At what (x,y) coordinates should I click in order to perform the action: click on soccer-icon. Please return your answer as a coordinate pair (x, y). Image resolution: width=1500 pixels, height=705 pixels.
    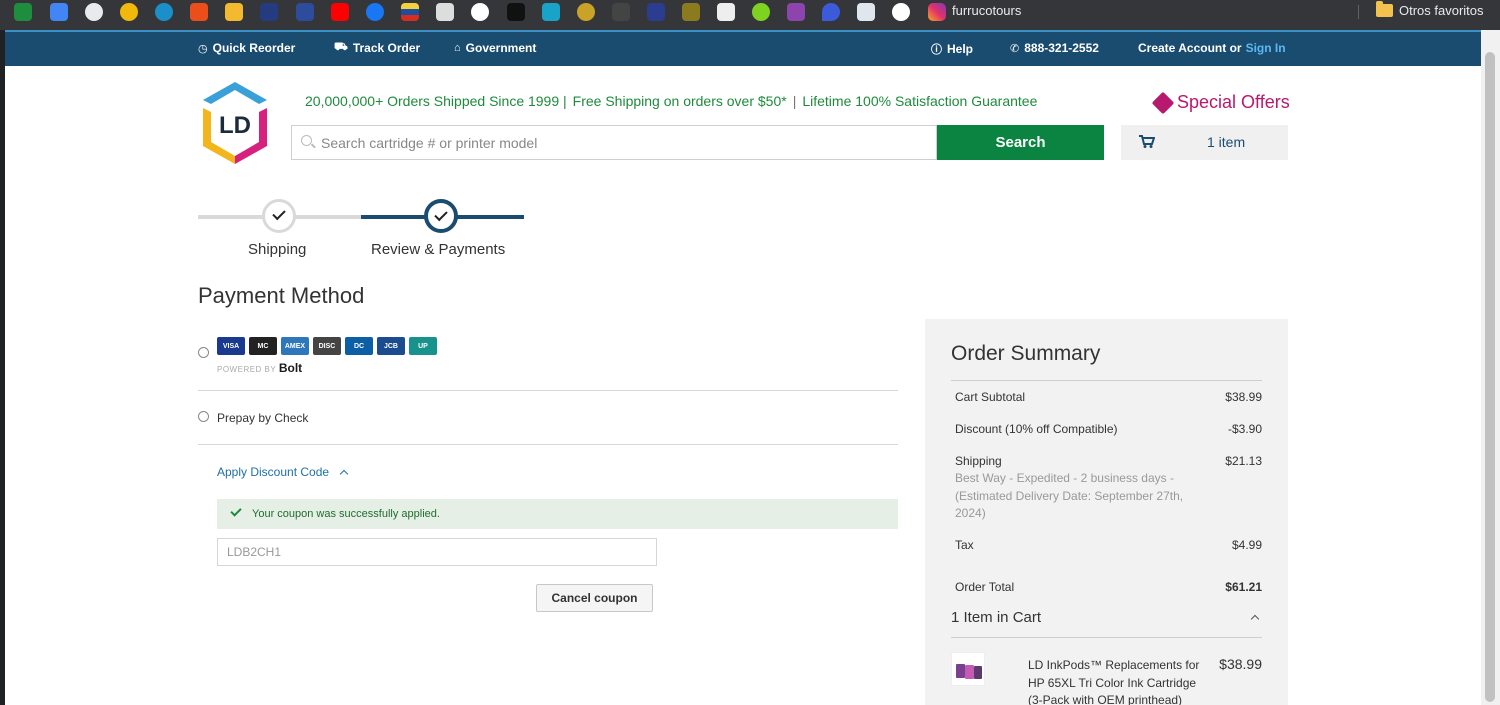
    Looking at the image, I should click on (480, 12).